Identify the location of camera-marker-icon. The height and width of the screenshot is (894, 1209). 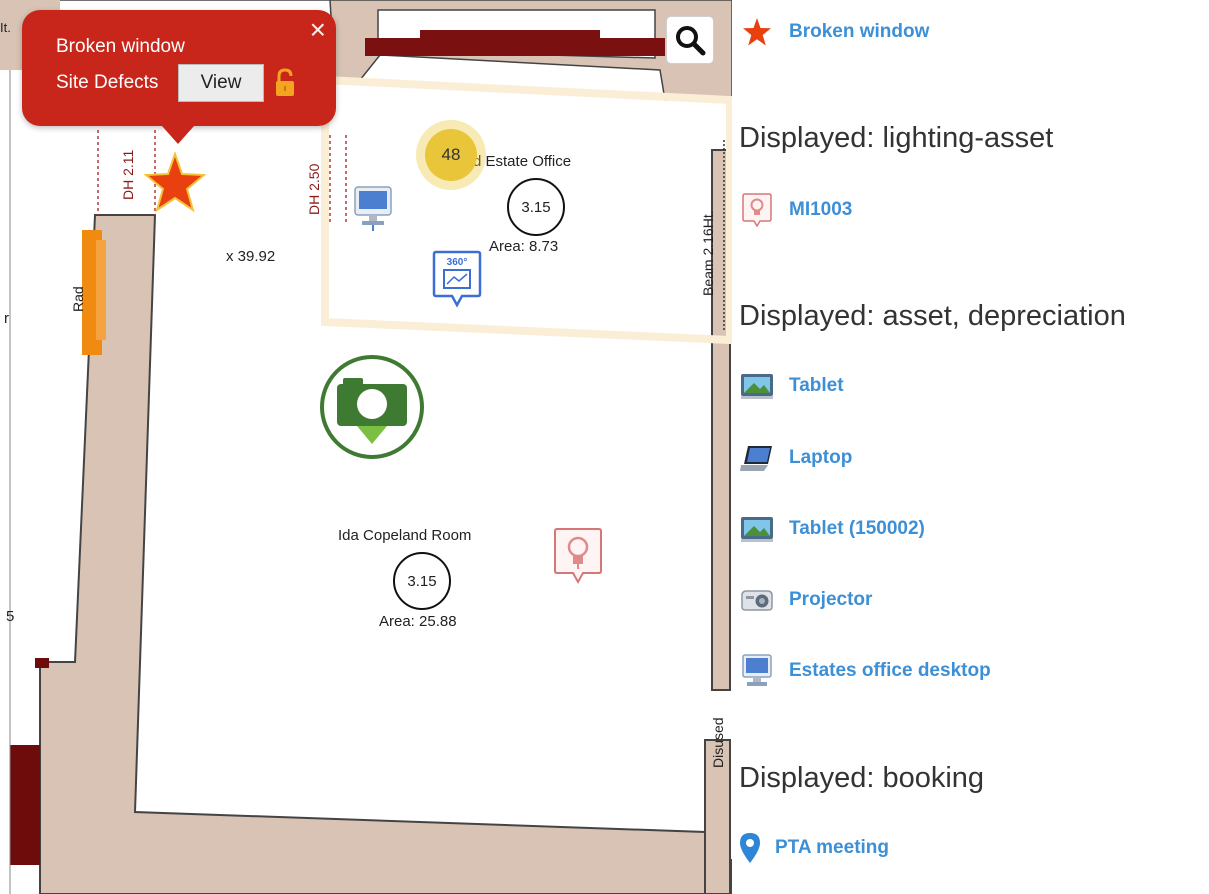
(372, 409).